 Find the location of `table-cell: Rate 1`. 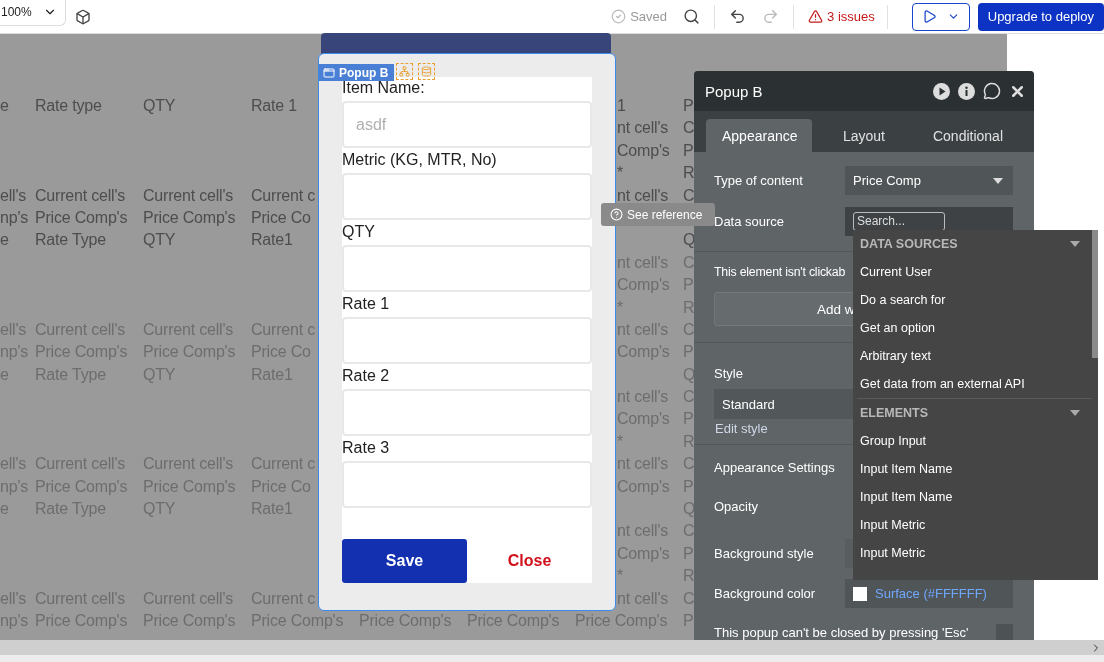

table-cell: Rate 1 is located at coordinates (274, 105).